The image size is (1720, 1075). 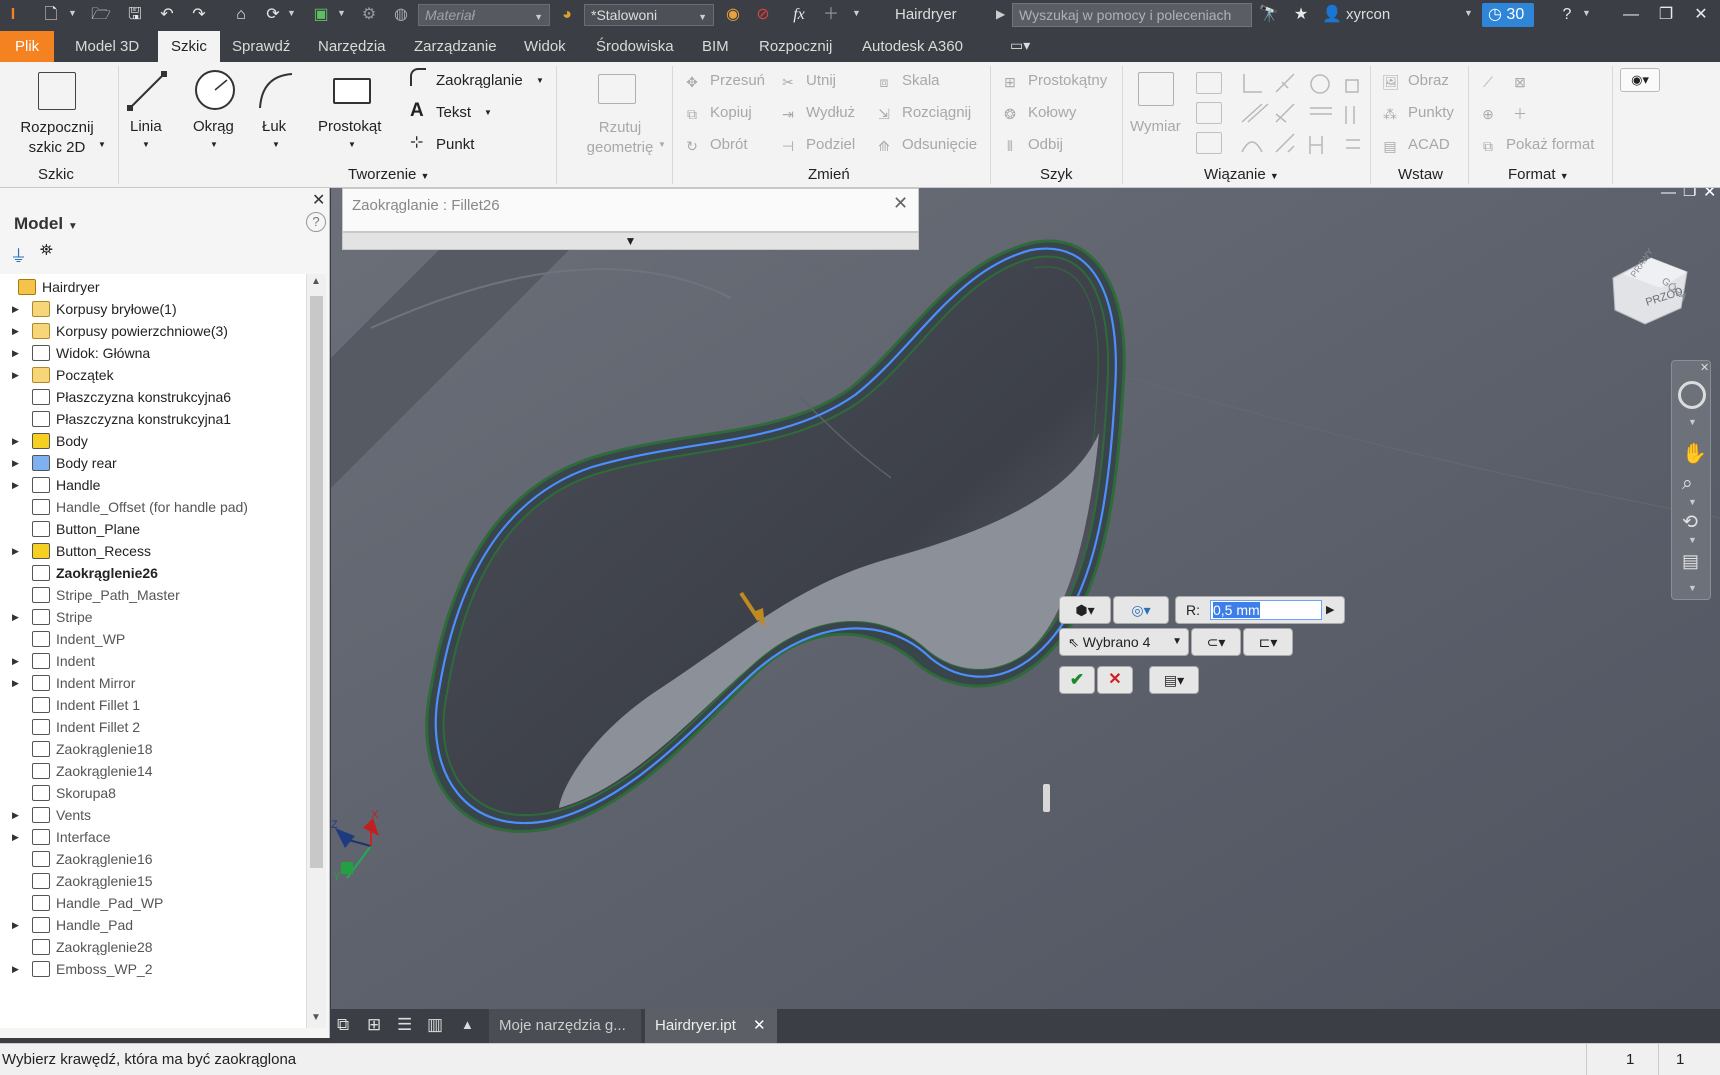 What do you see at coordinates (1332, 15) in the screenshot?
I see `user-icon: 👤` at bounding box center [1332, 15].